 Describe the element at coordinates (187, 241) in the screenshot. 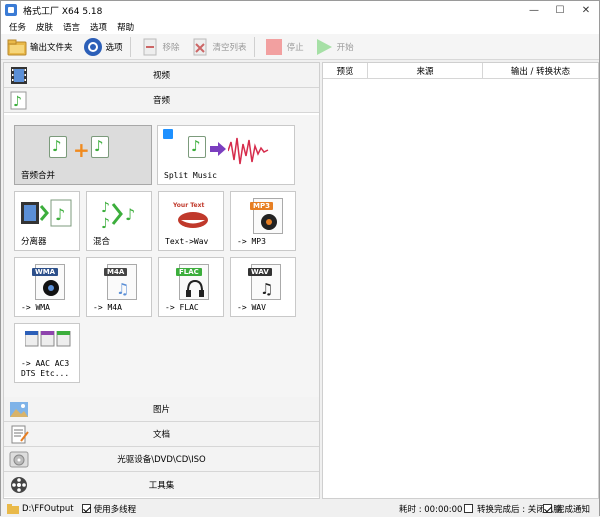

I see `tile-label: Text->Wav` at that location.